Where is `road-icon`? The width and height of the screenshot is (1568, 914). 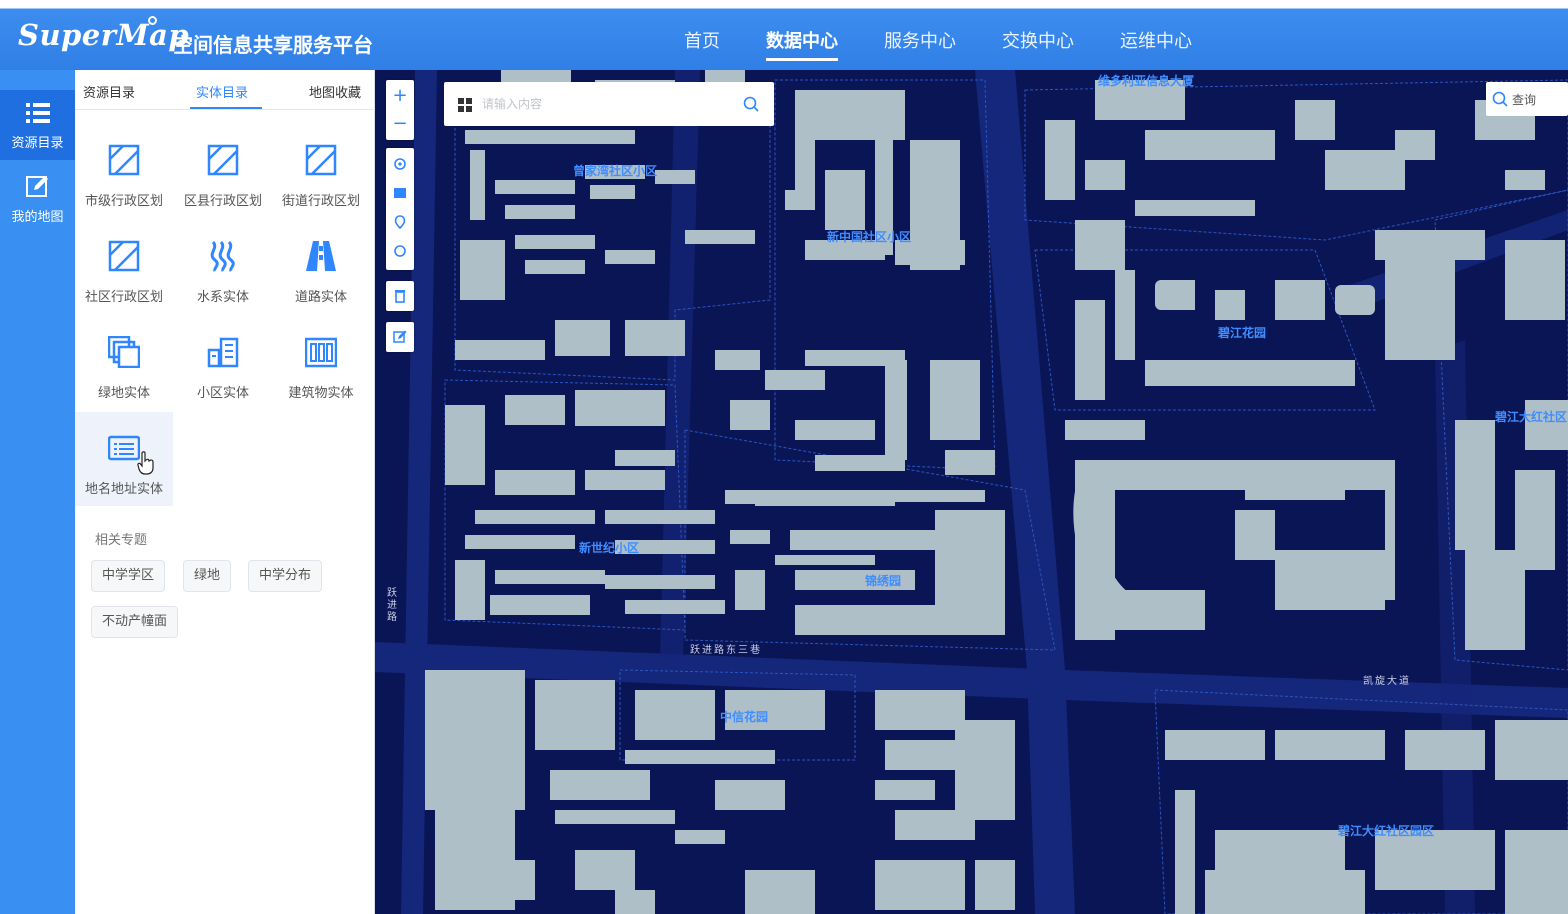 road-icon is located at coordinates (321, 256).